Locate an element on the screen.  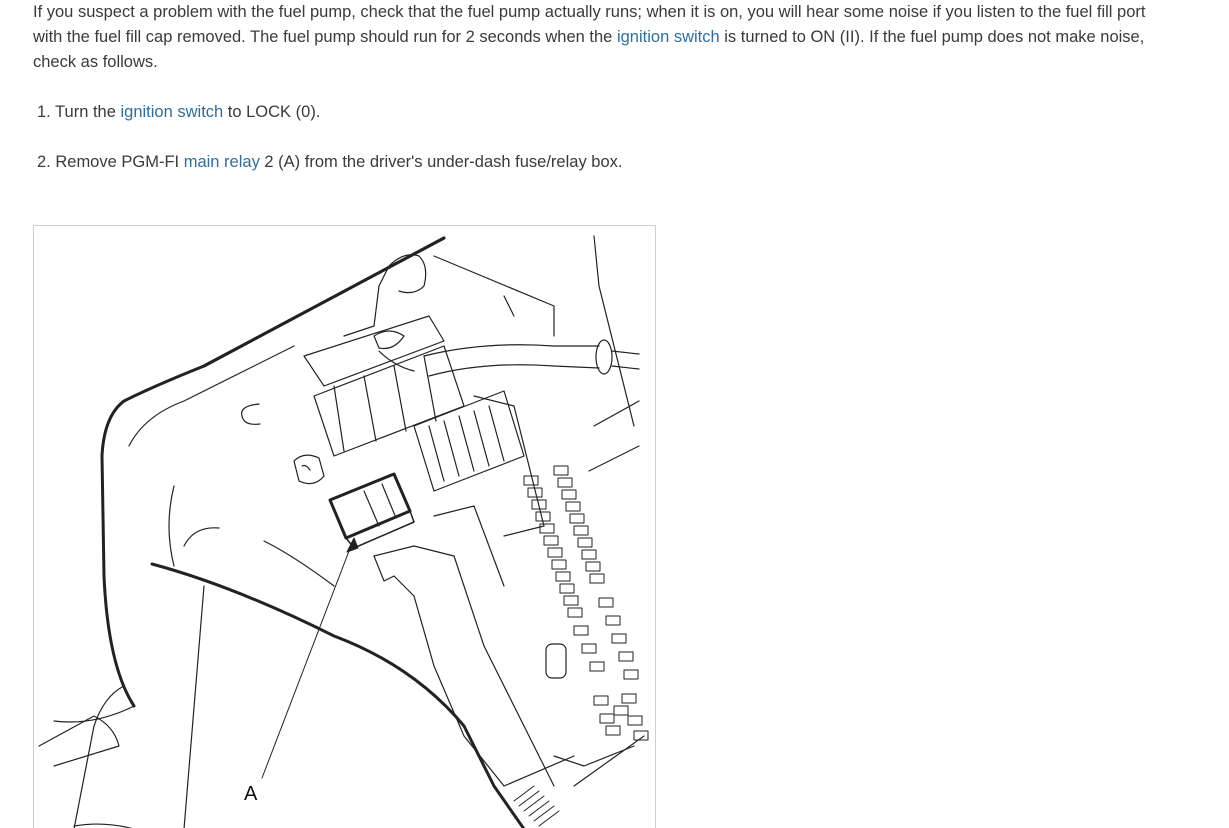
step-text: to LOCK (0). is located at coordinates (272, 112).